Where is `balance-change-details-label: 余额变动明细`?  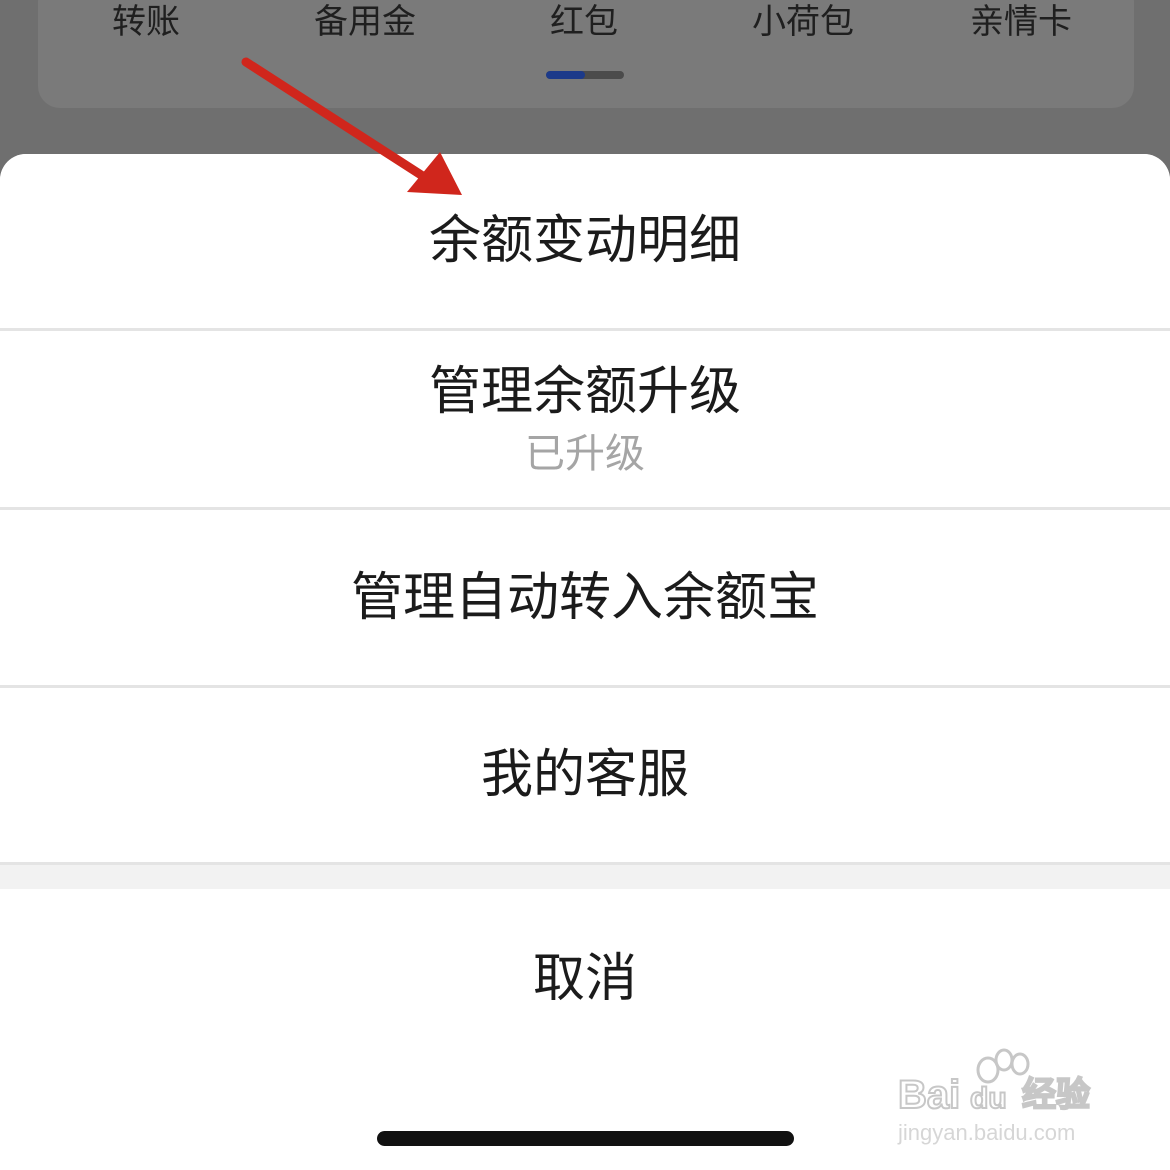
balance-change-details-label: 余额变动明细 is located at coordinates (584, 241).